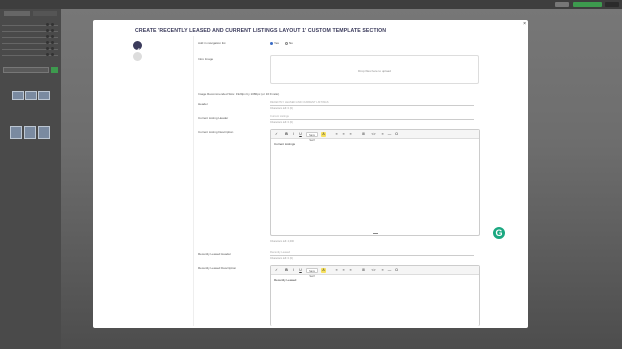 This screenshot has height=349, width=622. Describe the element at coordinates (612, 4) in the screenshot. I see `topbar-button-dark` at that location.